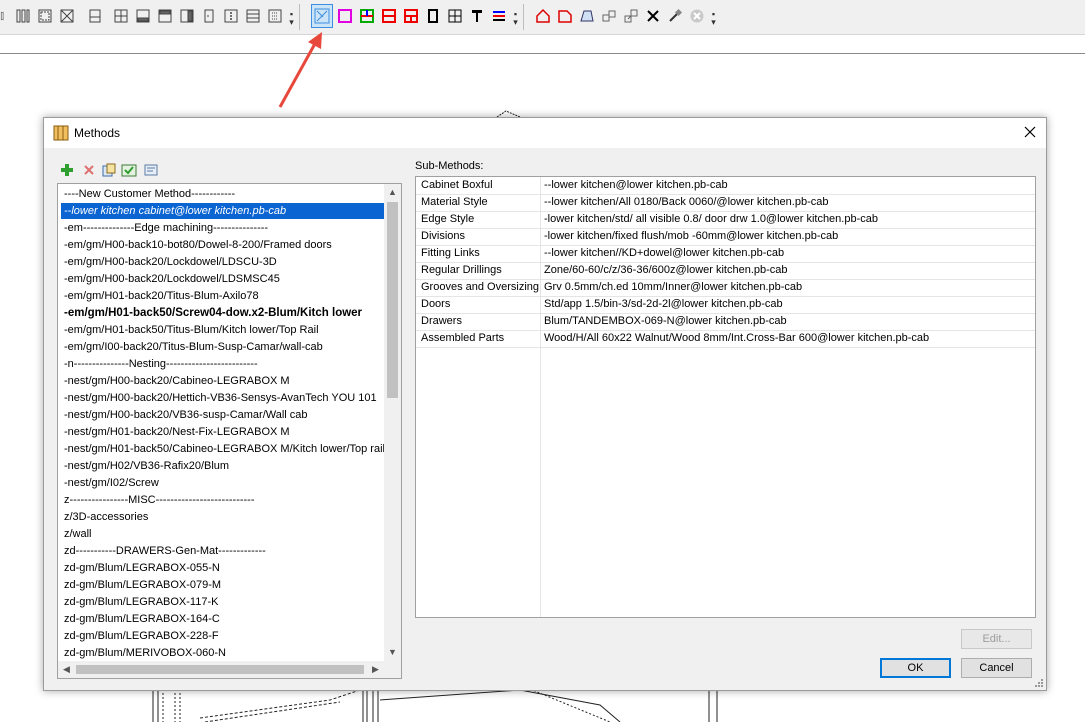 This screenshot has height=722, width=1085. What do you see at coordinates (499, 16) in the screenshot?
I see `color-lines-icon` at bounding box center [499, 16].